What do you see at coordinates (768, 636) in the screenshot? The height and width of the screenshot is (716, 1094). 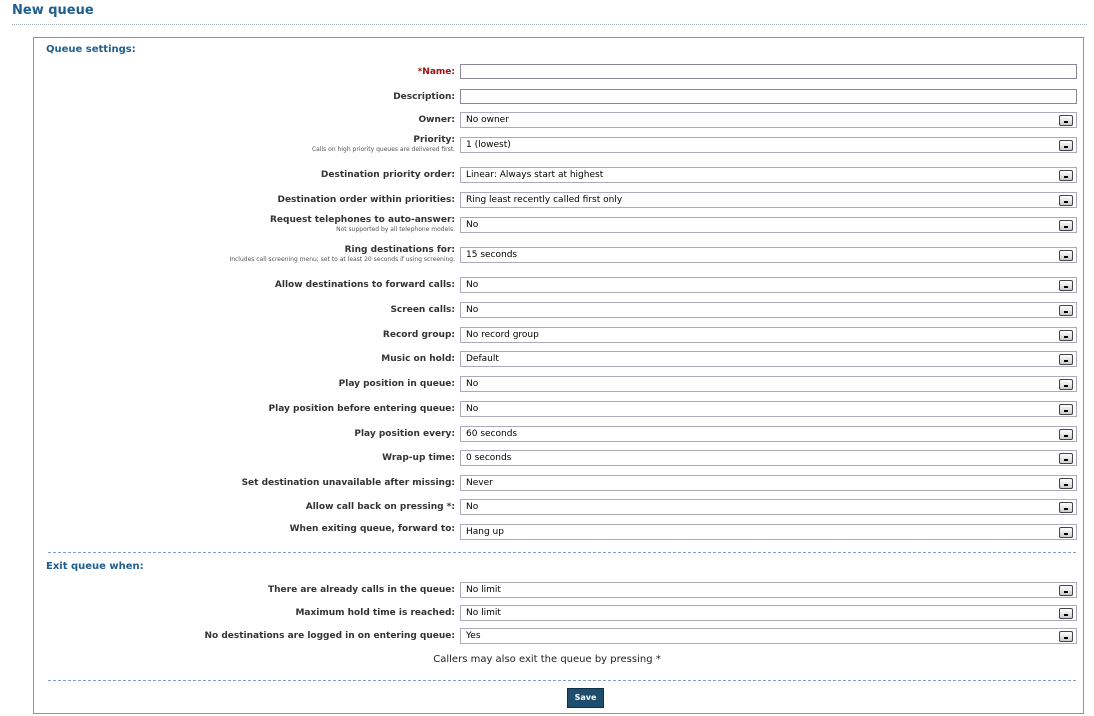 I see `no-destinations-select: Yes` at bounding box center [768, 636].